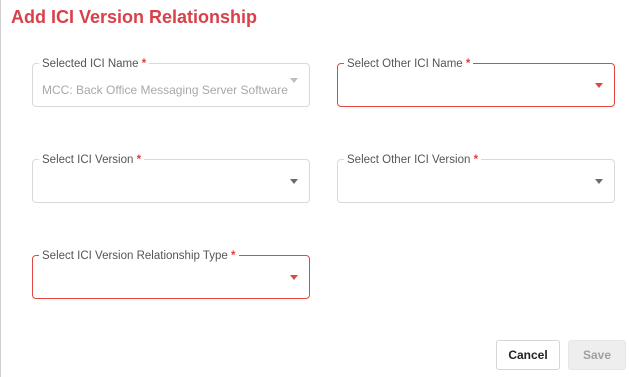  What do you see at coordinates (409, 64) in the screenshot?
I see `select-other-ici-name-label: Select Other ICI Name *` at bounding box center [409, 64].